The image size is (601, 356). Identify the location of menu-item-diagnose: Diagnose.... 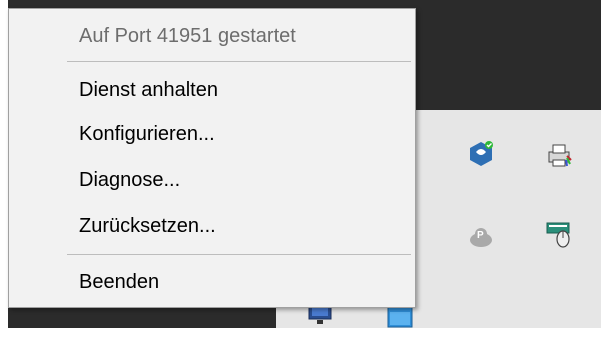
(212, 180).